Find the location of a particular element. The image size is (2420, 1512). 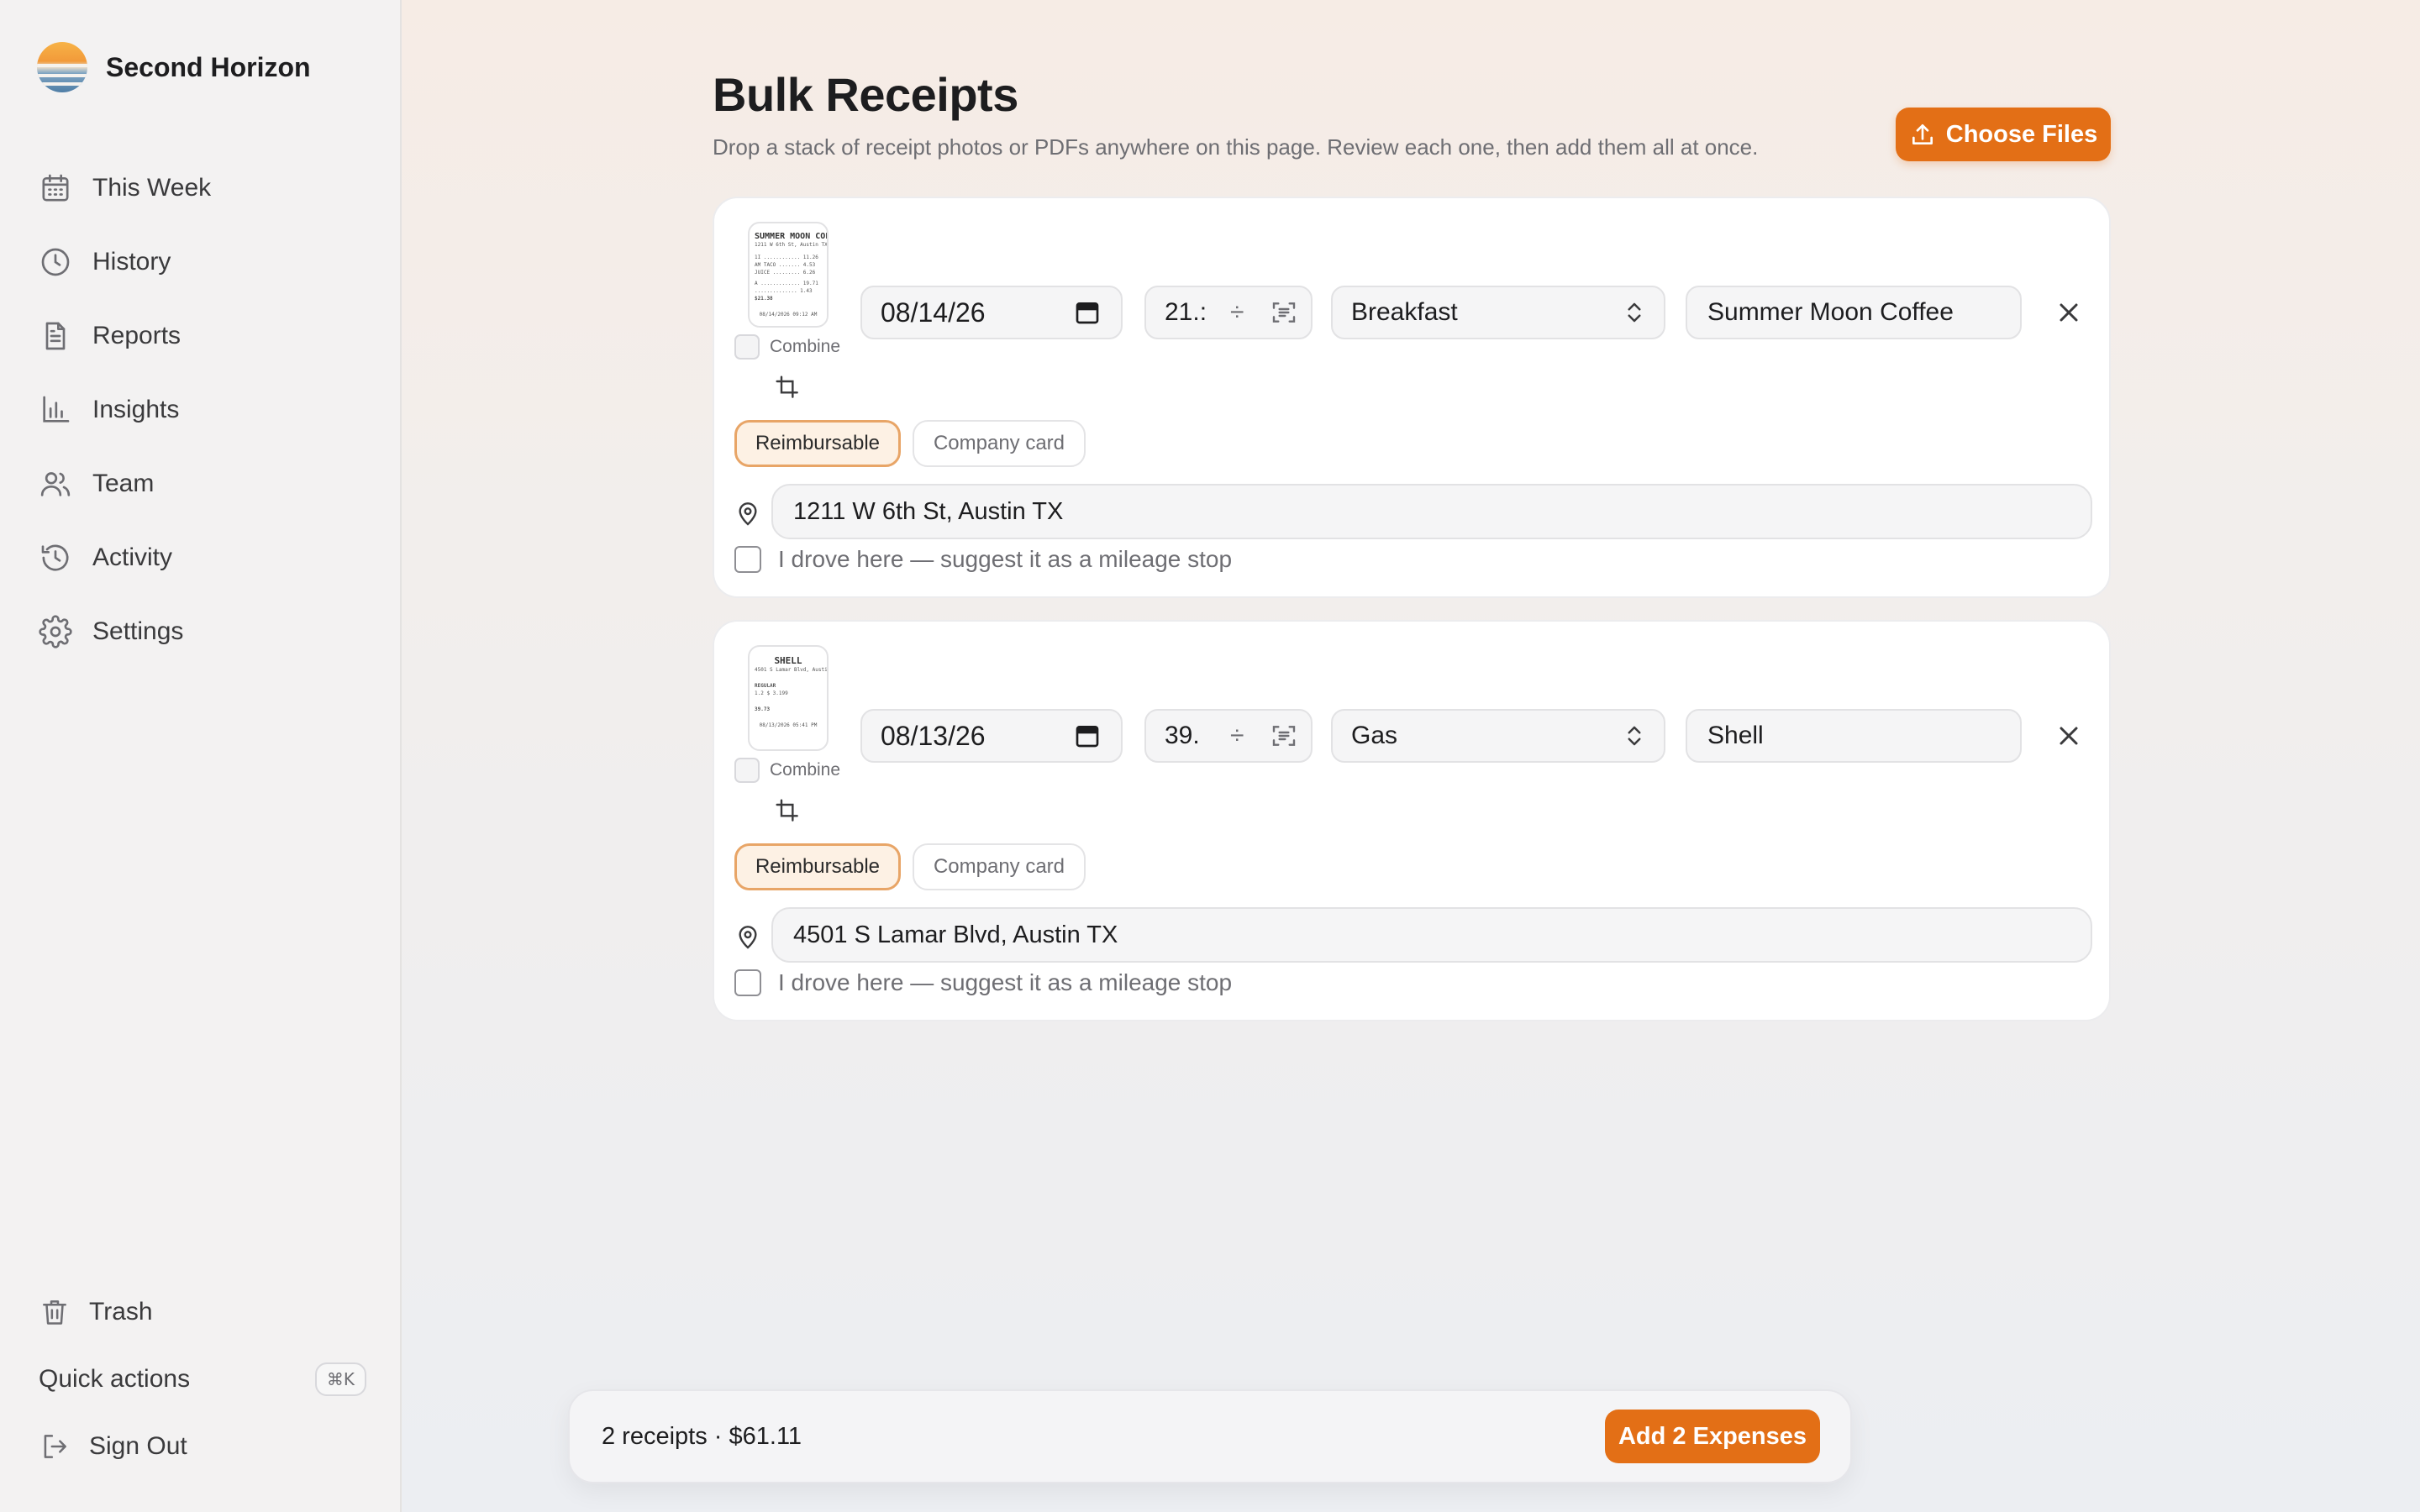

category-value: Breakfast is located at coordinates (1405, 312).